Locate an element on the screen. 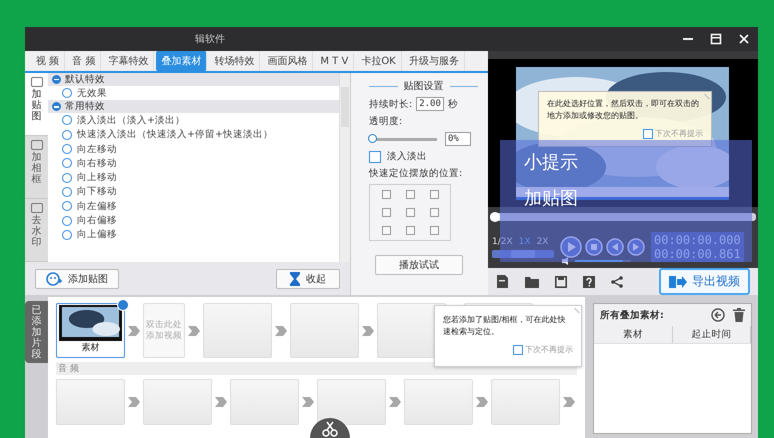  next-frame-icon is located at coordinates (636, 247).